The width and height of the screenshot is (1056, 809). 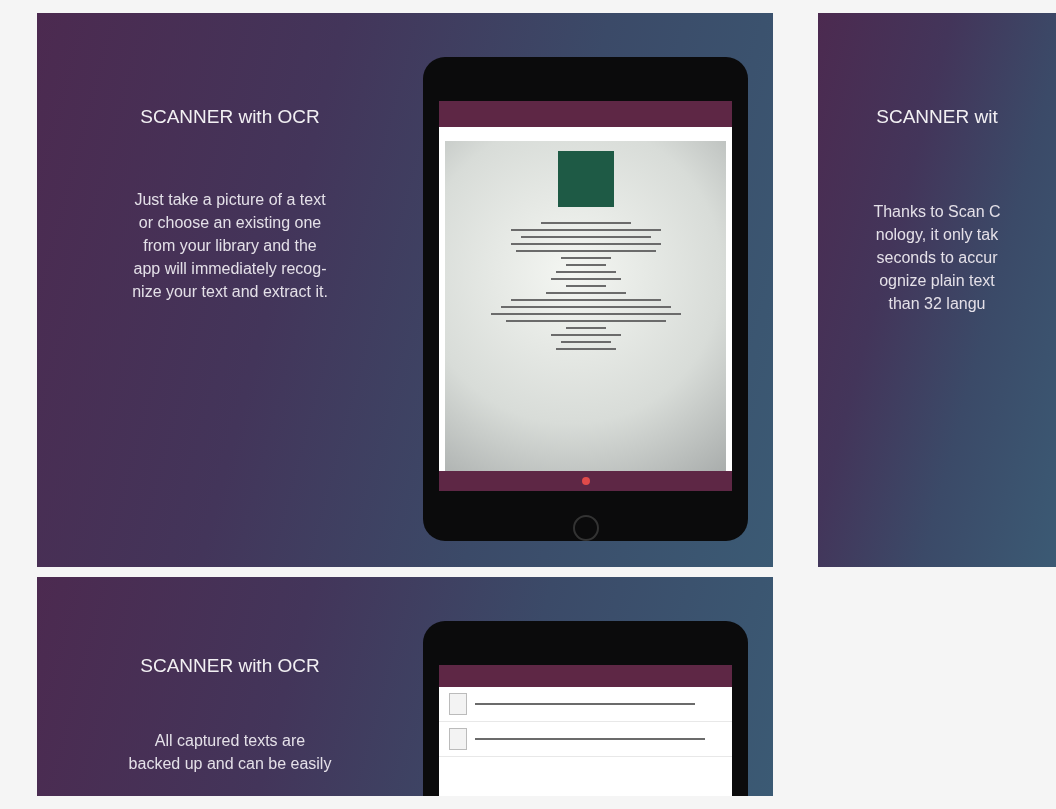 What do you see at coordinates (937, 117) in the screenshot?
I see `slide-title: SCANNER wit` at bounding box center [937, 117].